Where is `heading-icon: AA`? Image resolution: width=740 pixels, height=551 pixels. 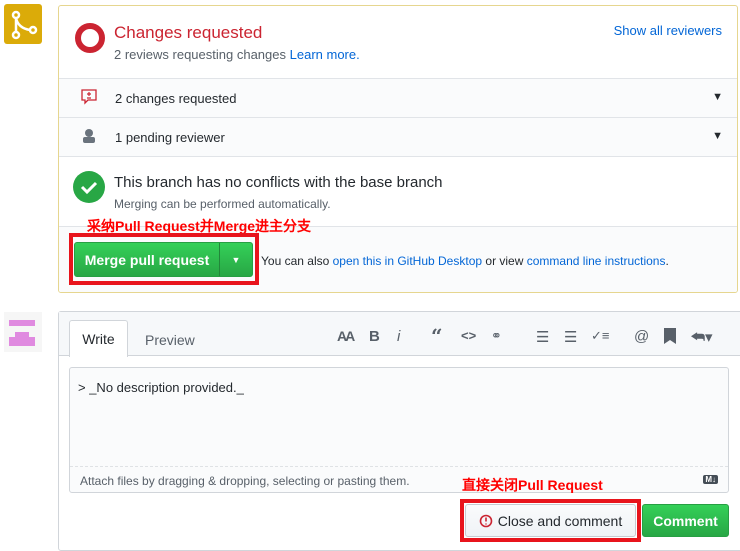 heading-icon: AA is located at coordinates (346, 336).